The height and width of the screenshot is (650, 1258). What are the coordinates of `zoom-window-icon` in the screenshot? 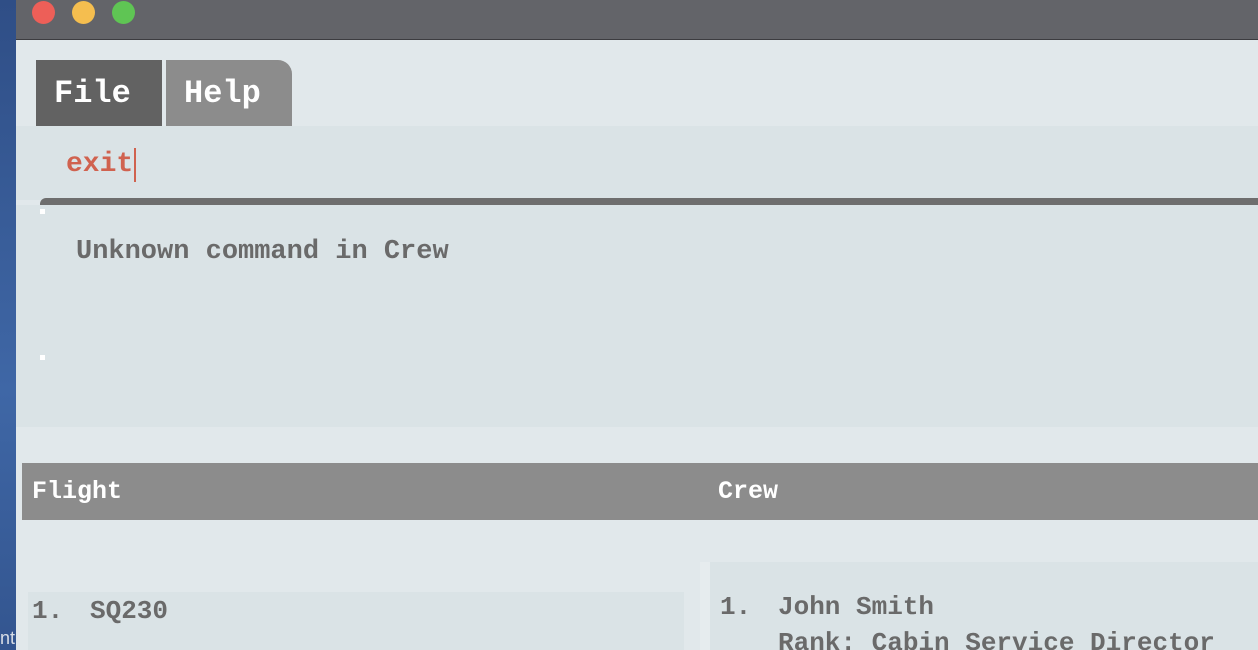 It's located at (123, 12).